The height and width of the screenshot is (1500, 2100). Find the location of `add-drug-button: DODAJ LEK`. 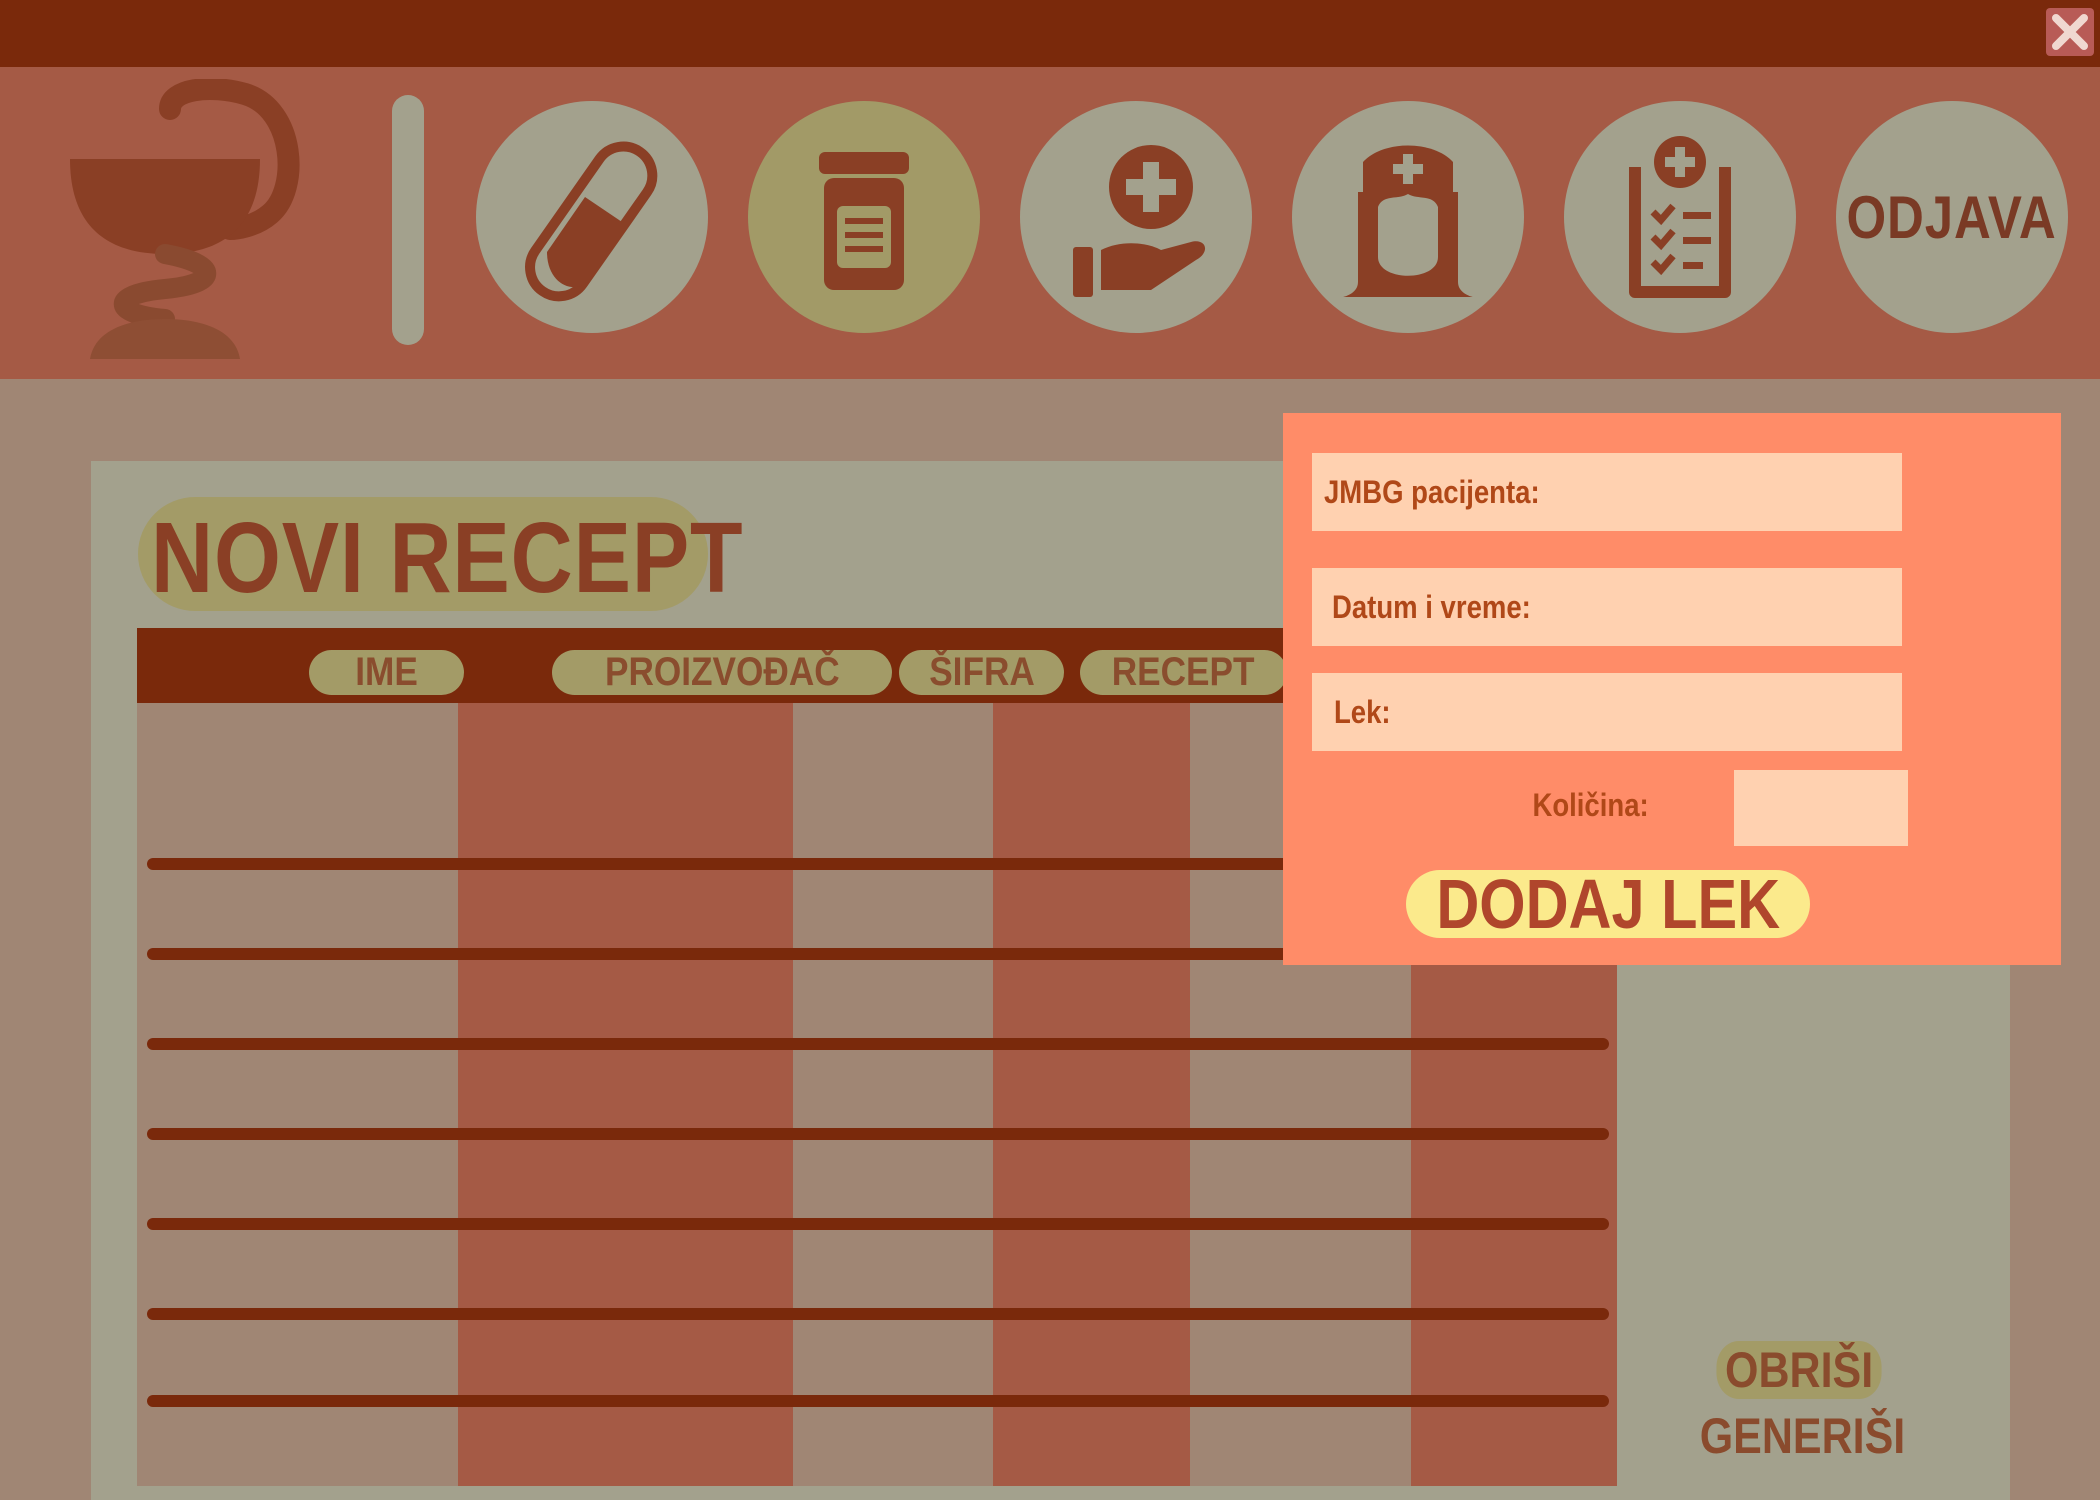

add-drug-button: DODAJ LEK is located at coordinates (1608, 904).